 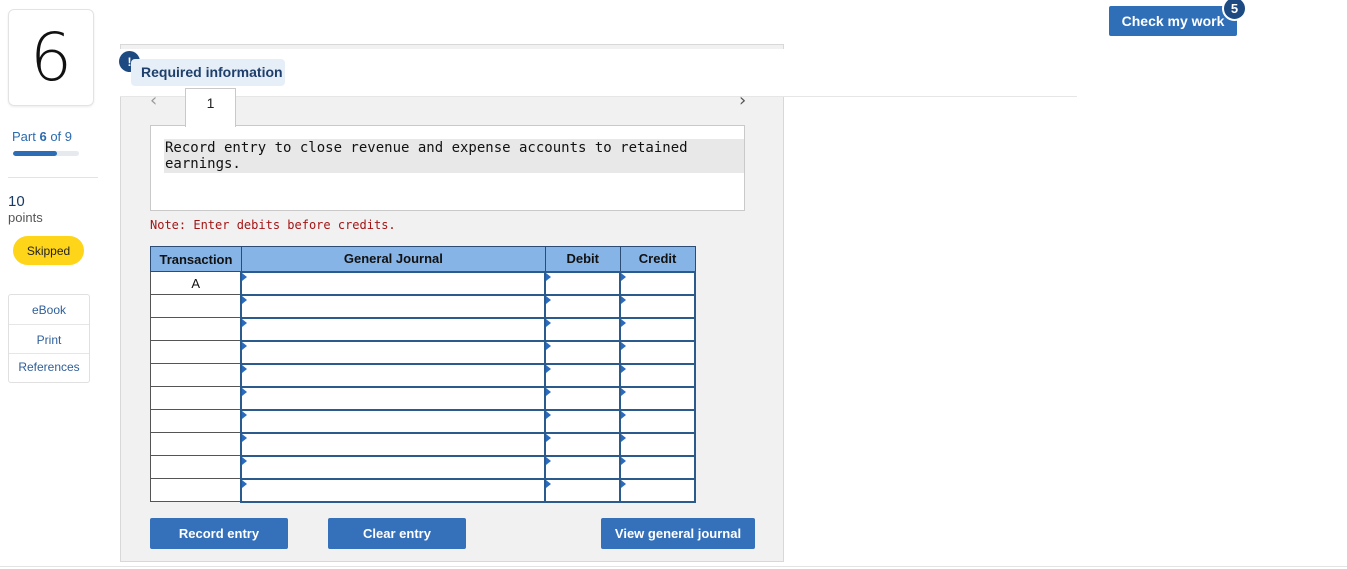 I want to click on record-entry-button: Record entry, so click(x=219, y=533).